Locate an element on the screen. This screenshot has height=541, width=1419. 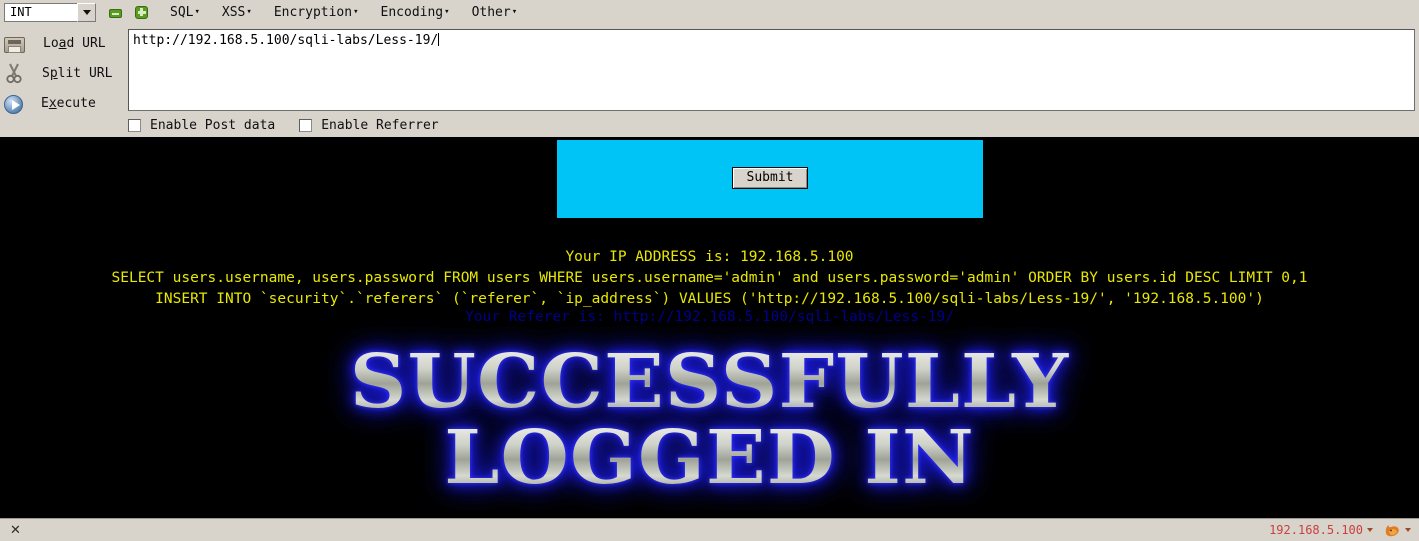
menu-sql: SQL▾ is located at coordinates (185, 12).